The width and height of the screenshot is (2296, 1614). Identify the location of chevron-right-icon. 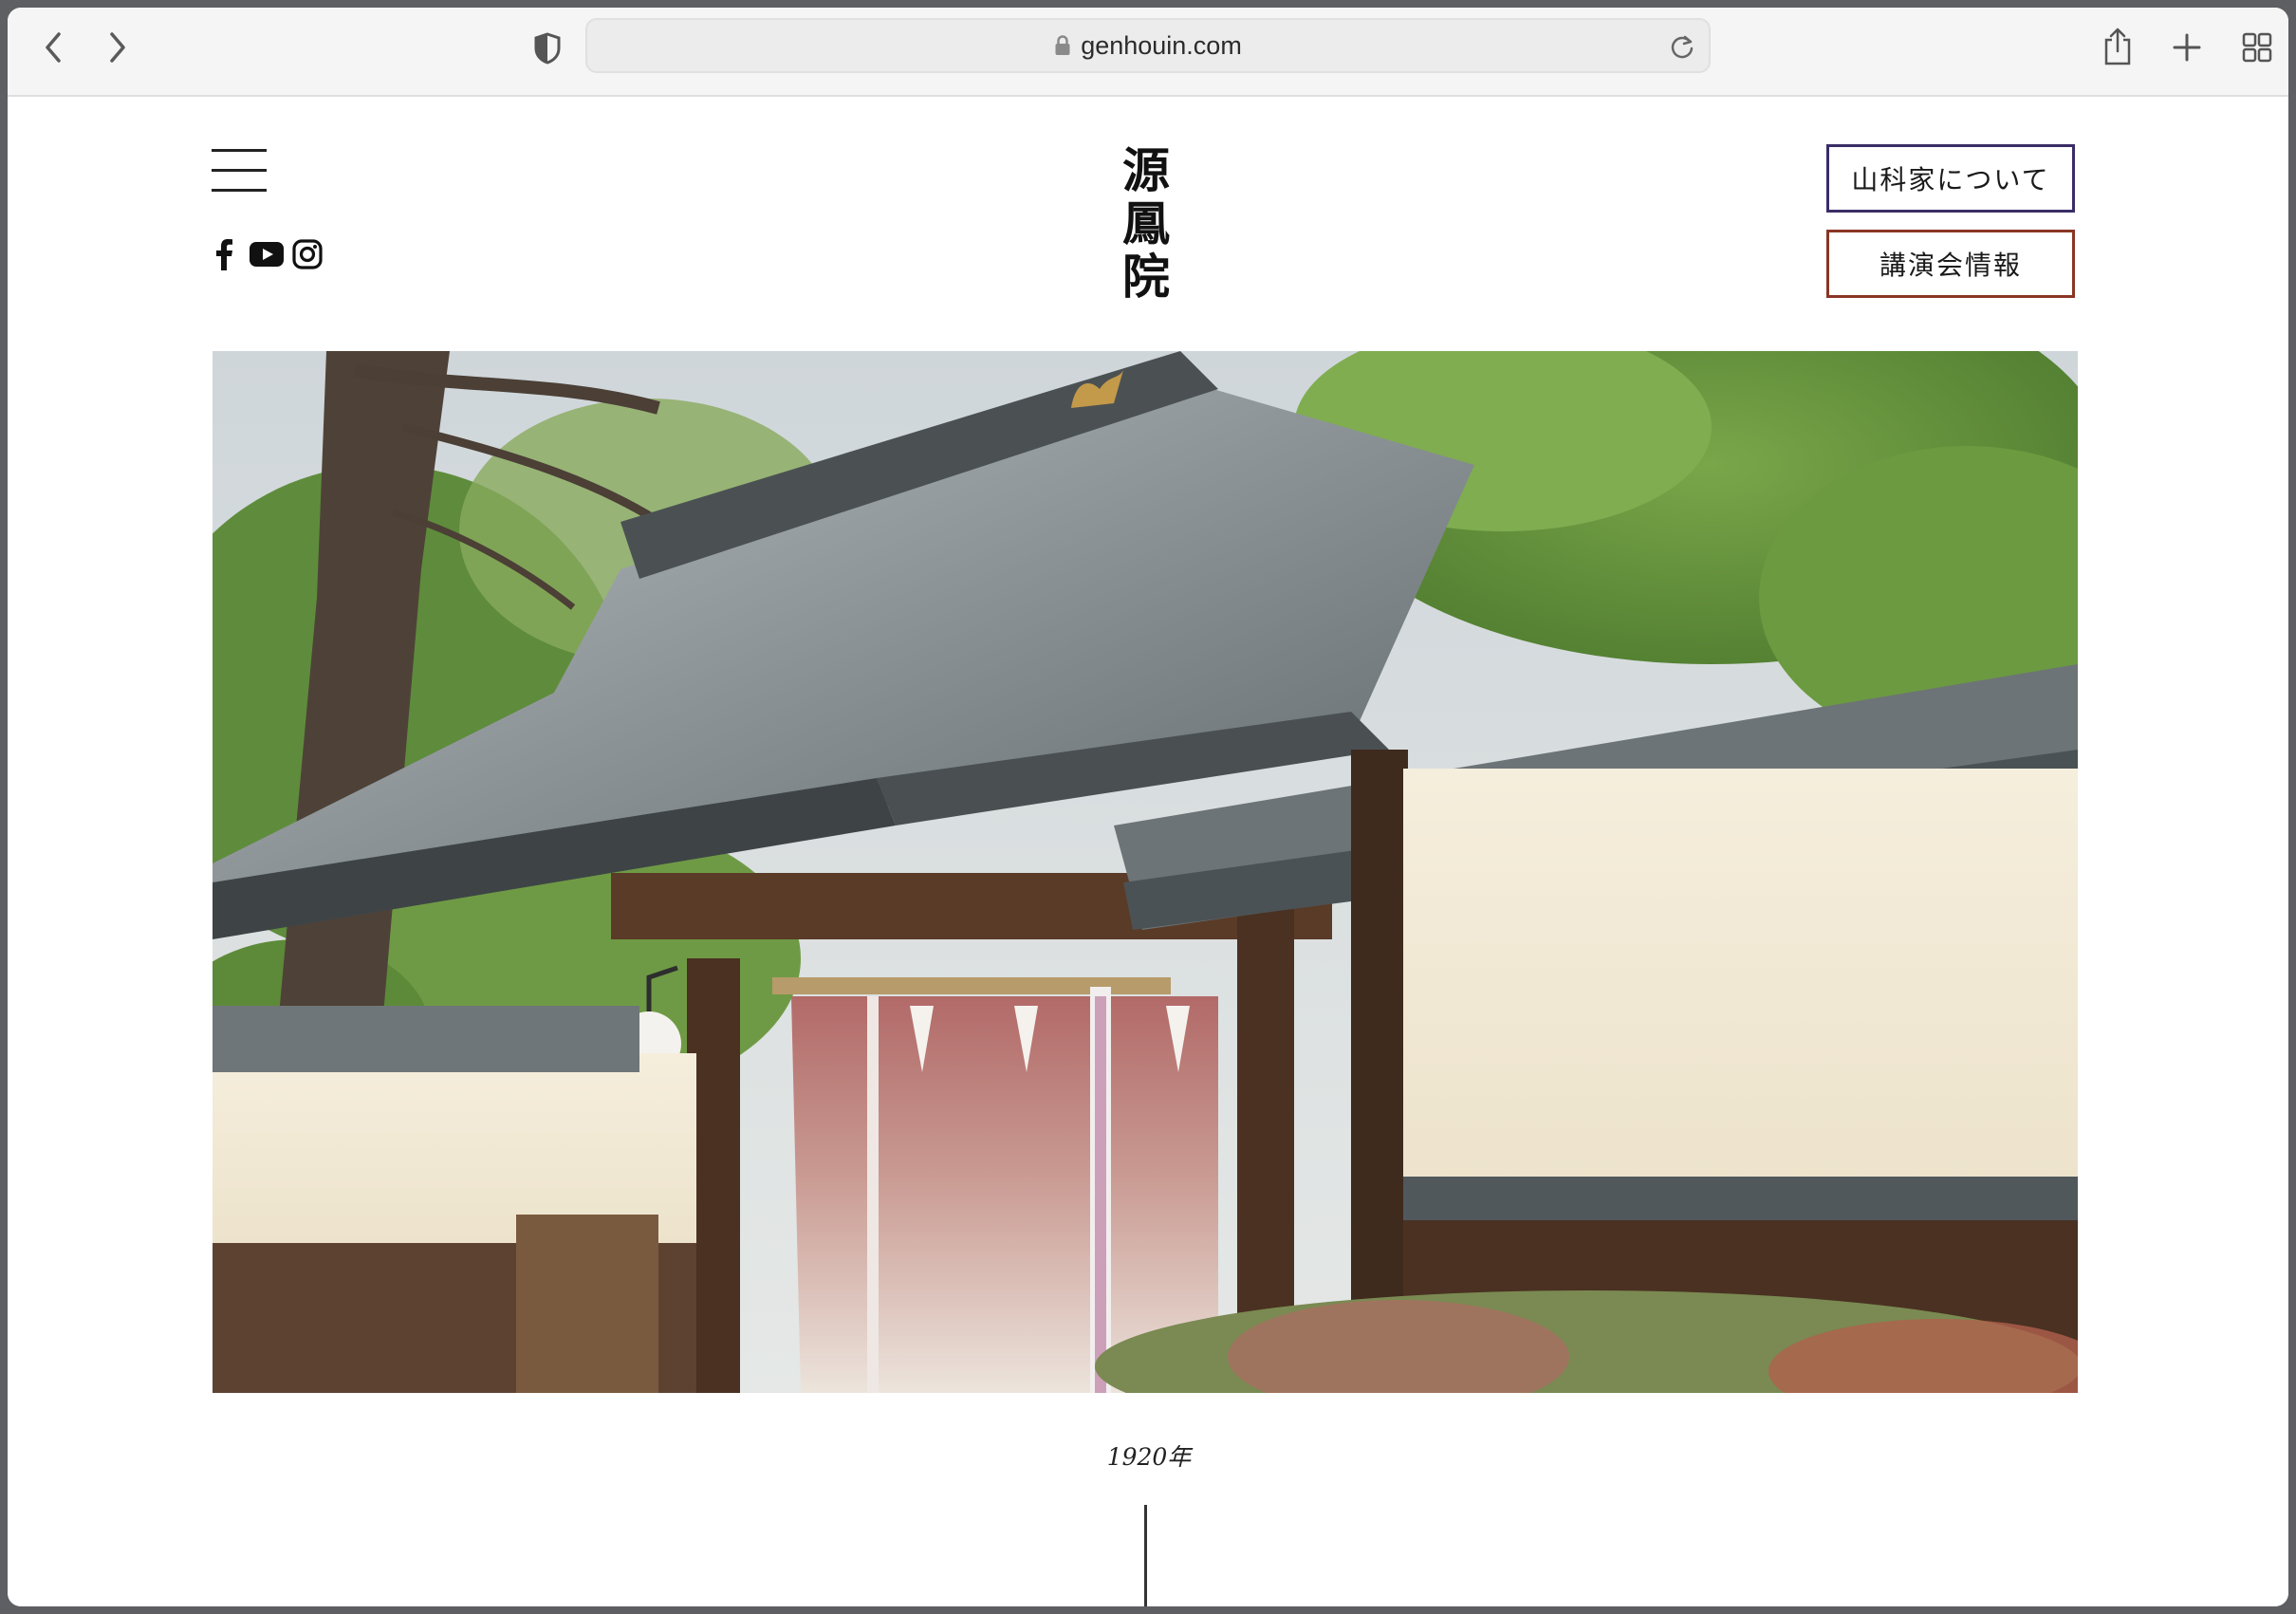
(118, 47).